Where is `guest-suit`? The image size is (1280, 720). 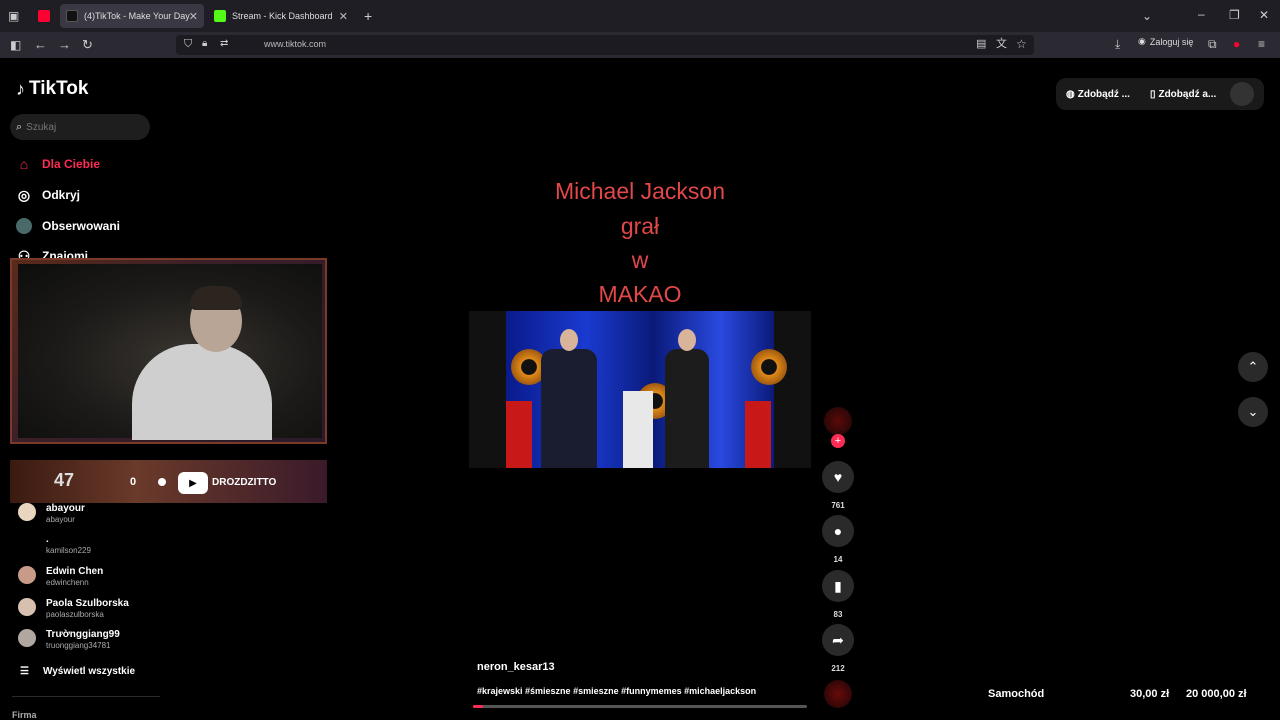 guest-suit is located at coordinates (687, 408).